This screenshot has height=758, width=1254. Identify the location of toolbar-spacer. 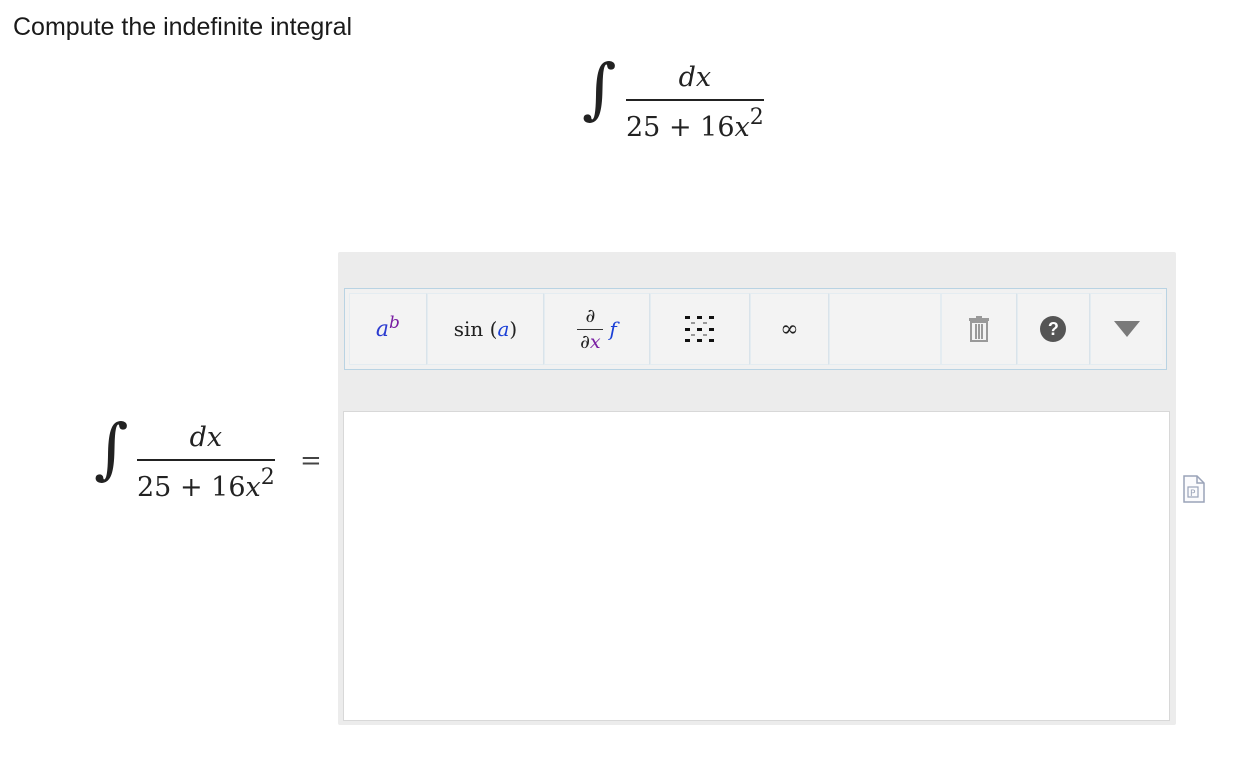
(885, 329).